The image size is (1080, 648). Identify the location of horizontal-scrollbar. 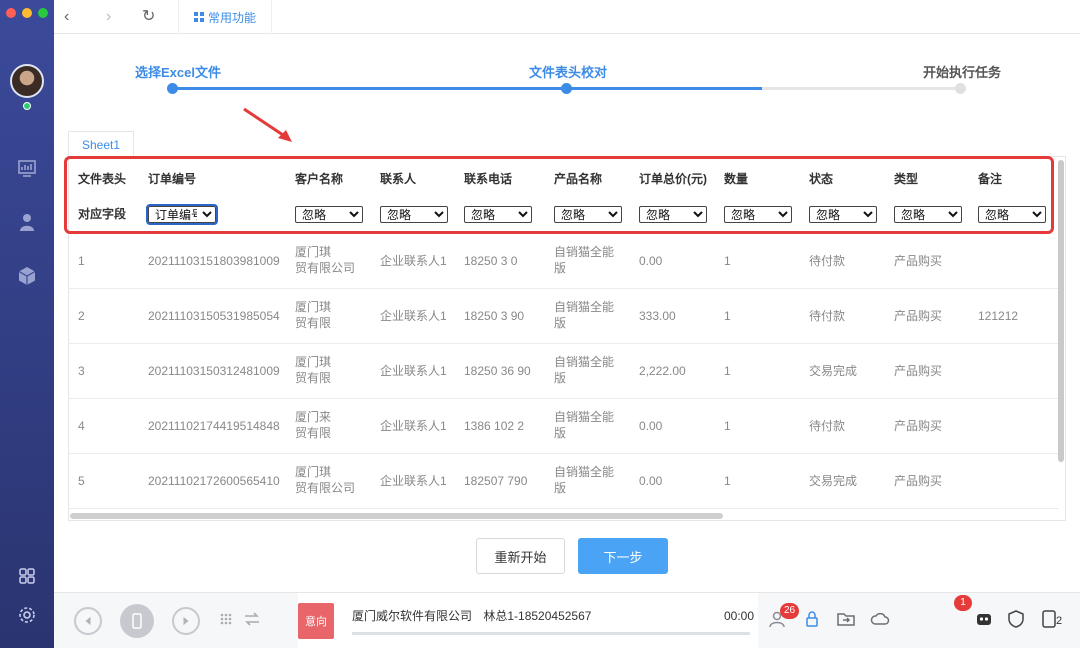
(396, 516).